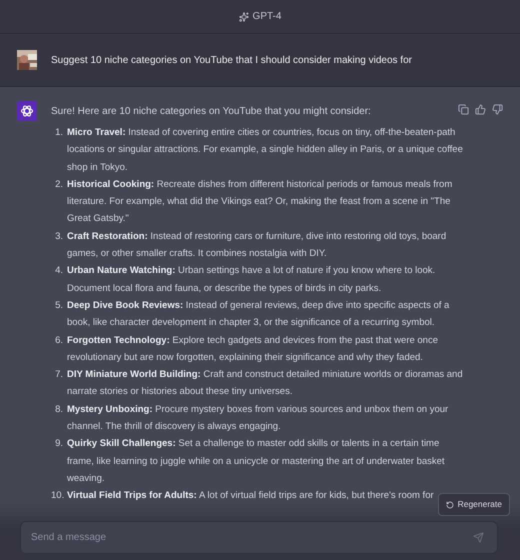 This screenshot has height=560, width=520. I want to click on regenerate-icon, so click(450, 504).